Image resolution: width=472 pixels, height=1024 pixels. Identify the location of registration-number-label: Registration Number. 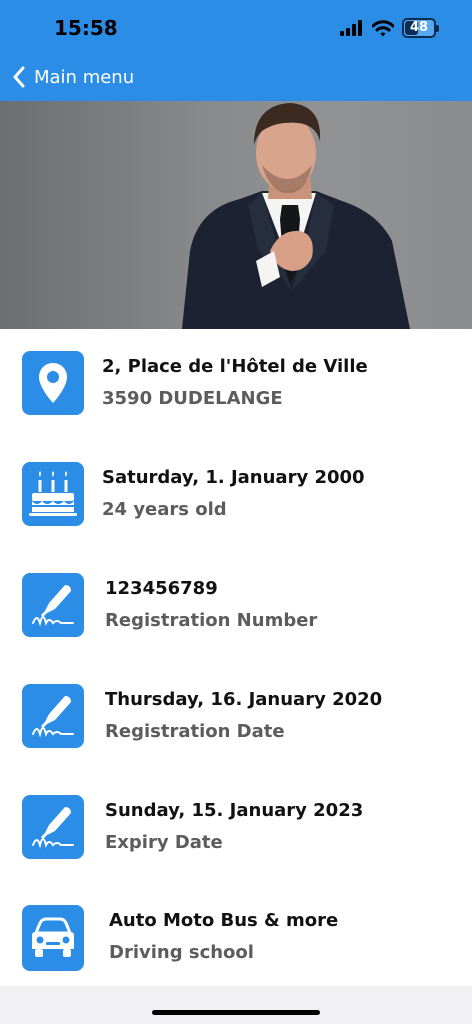
(211, 620).